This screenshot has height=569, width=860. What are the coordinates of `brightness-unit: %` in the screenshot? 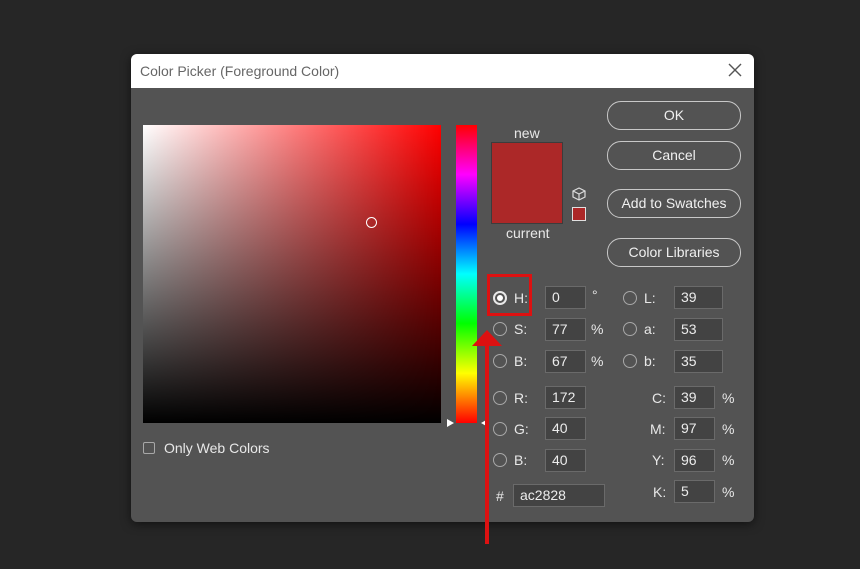 It's located at (597, 361).